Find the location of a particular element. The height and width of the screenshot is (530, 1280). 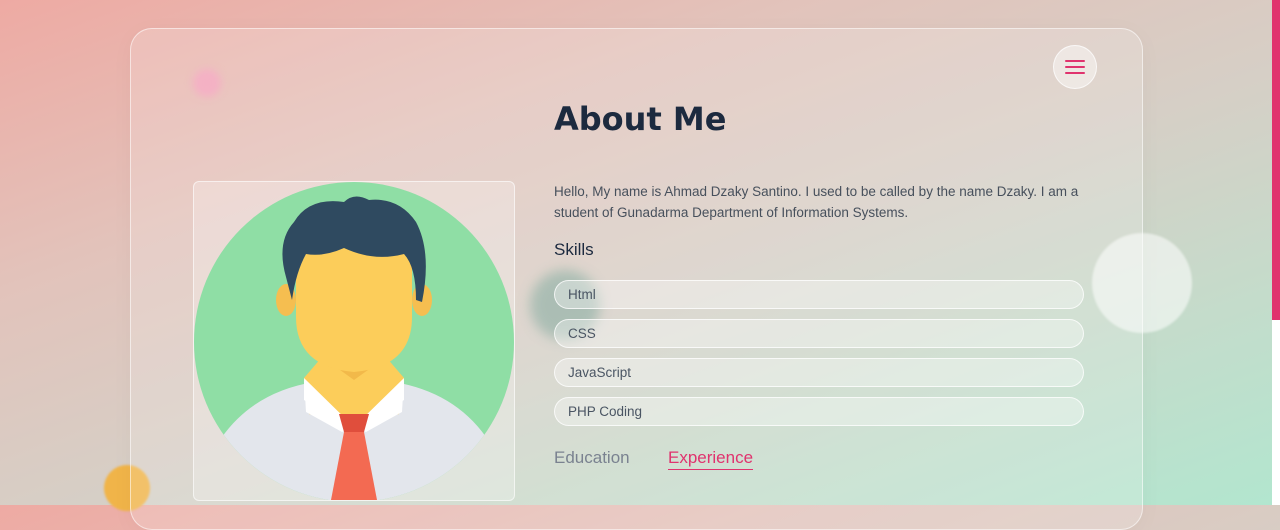

menu-button is located at coordinates (1075, 67).